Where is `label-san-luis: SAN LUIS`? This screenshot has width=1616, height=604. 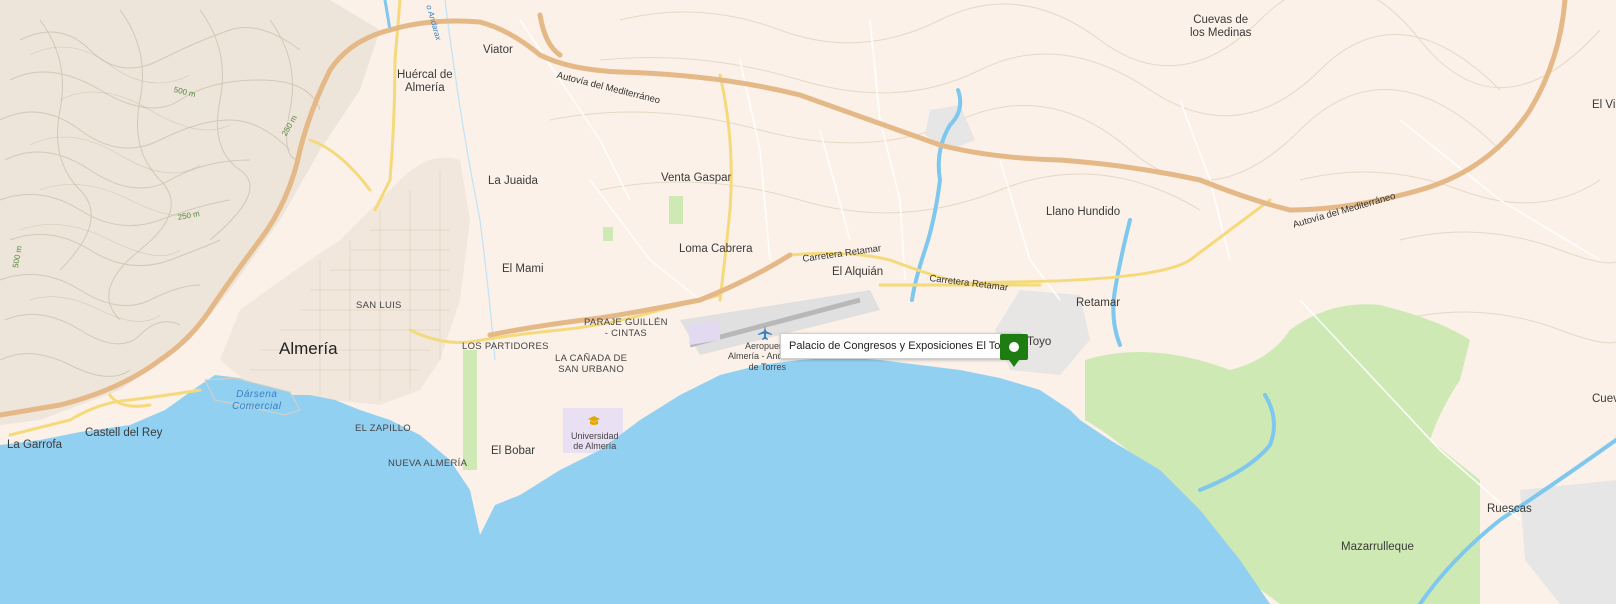
label-san-luis: SAN LUIS is located at coordinates (379, 305).